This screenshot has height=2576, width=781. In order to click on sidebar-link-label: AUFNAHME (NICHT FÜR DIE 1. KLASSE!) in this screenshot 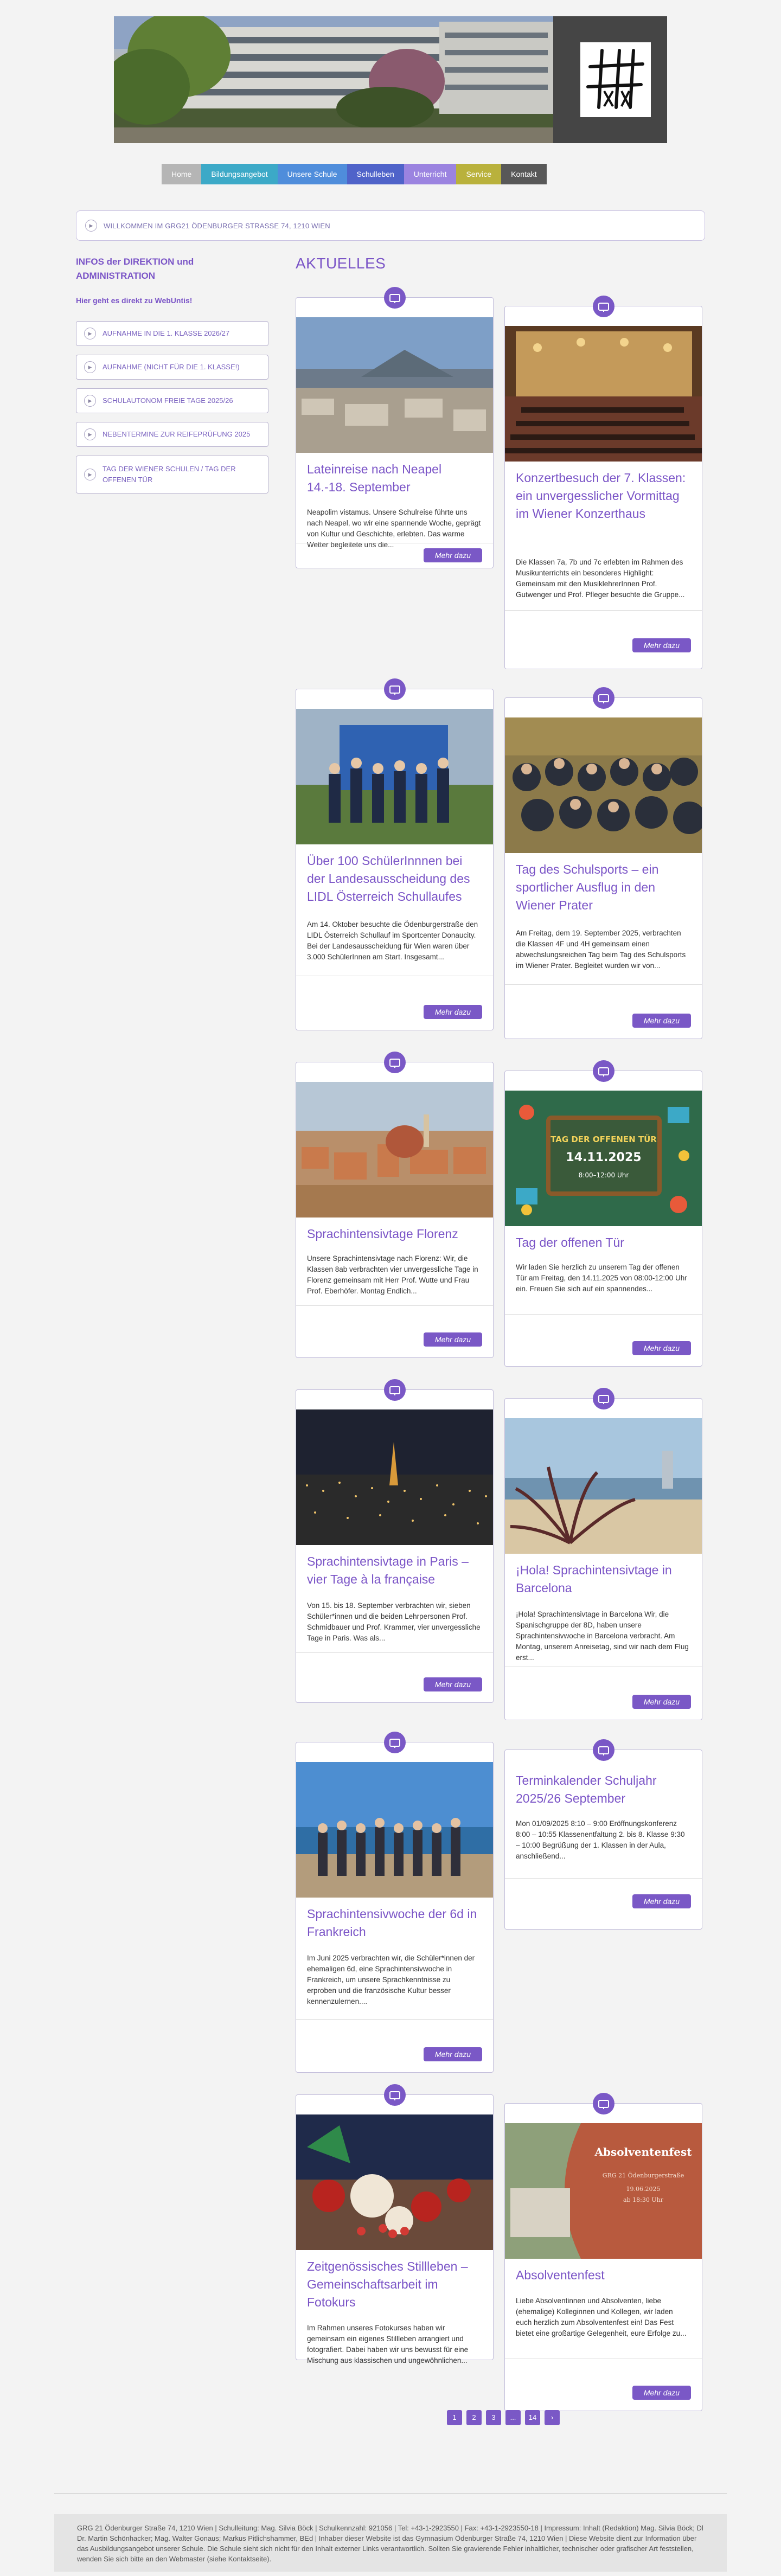, I will do `click(171, 367)`.